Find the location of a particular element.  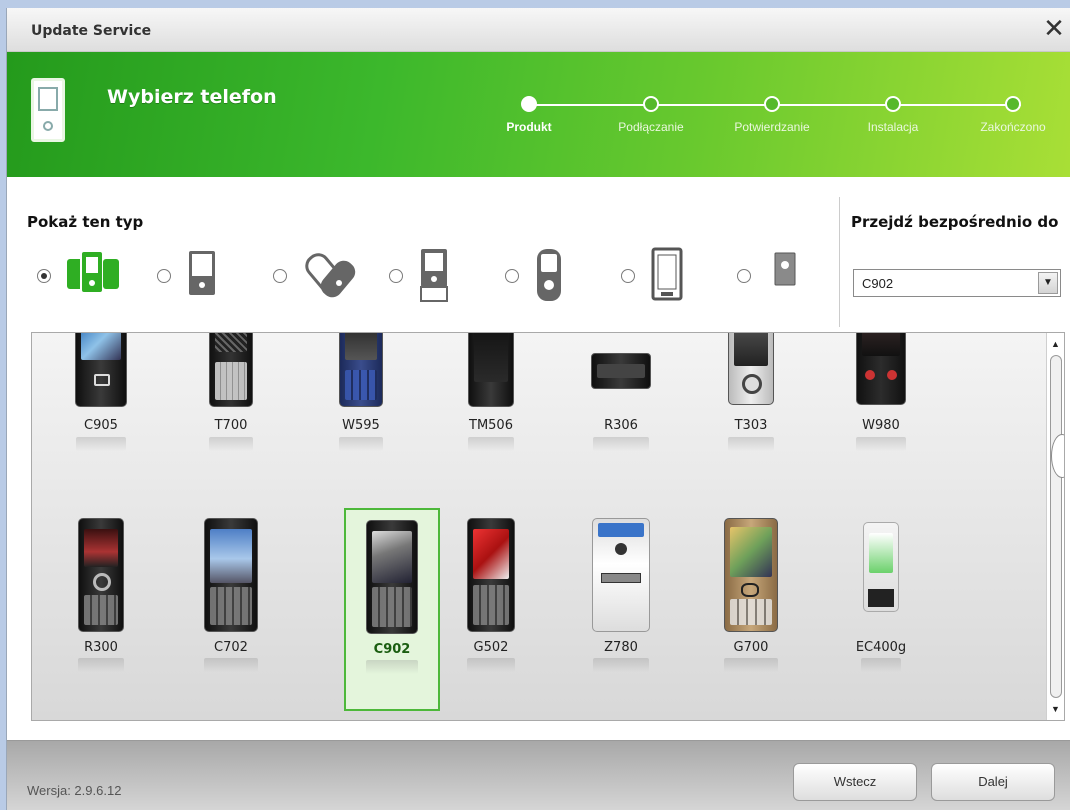

accessory-icon is located at coordinates (330, 275).